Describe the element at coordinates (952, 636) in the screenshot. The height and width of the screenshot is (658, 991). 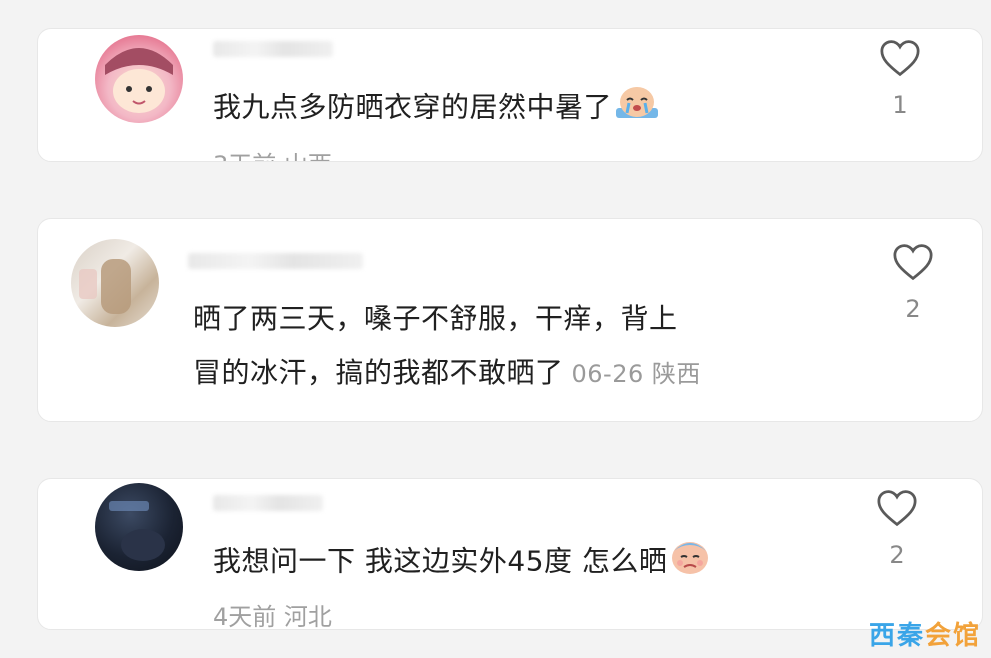
I see `watermark-part2: 会馆` at that location.